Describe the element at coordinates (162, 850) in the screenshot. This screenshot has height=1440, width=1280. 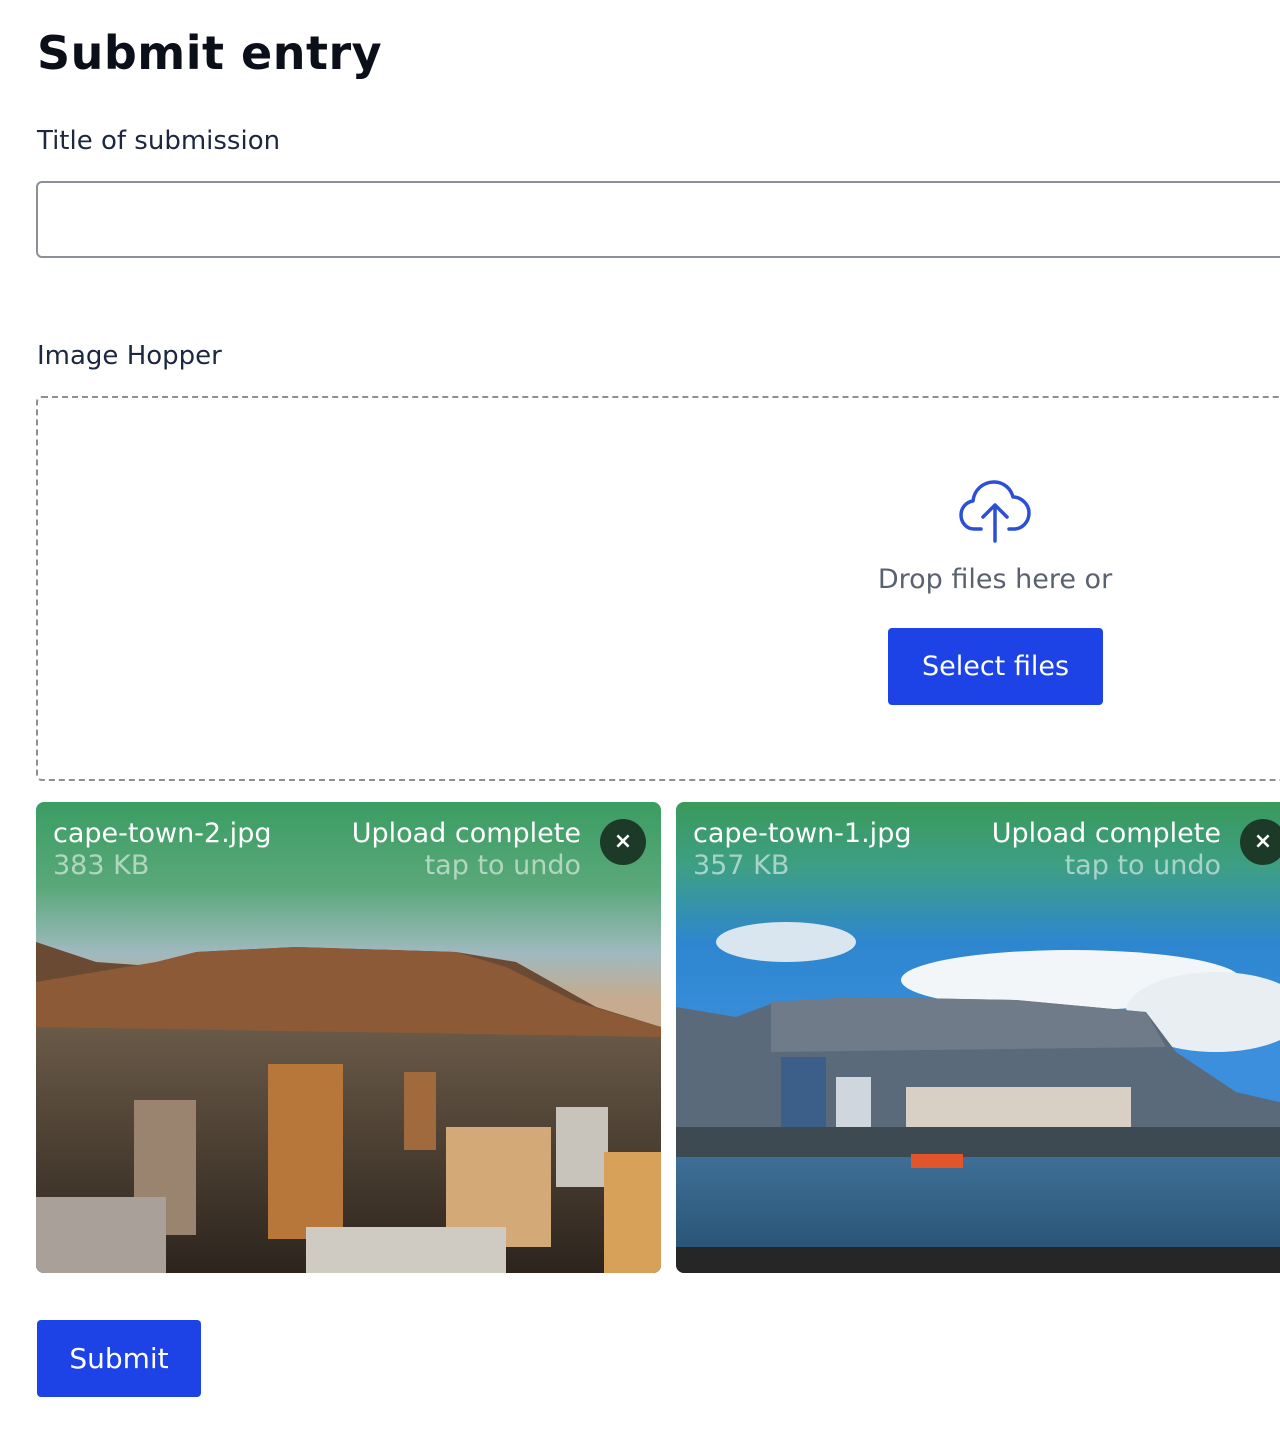
I see `file-info: cape-town-2.jpg 383 KB` at that location.